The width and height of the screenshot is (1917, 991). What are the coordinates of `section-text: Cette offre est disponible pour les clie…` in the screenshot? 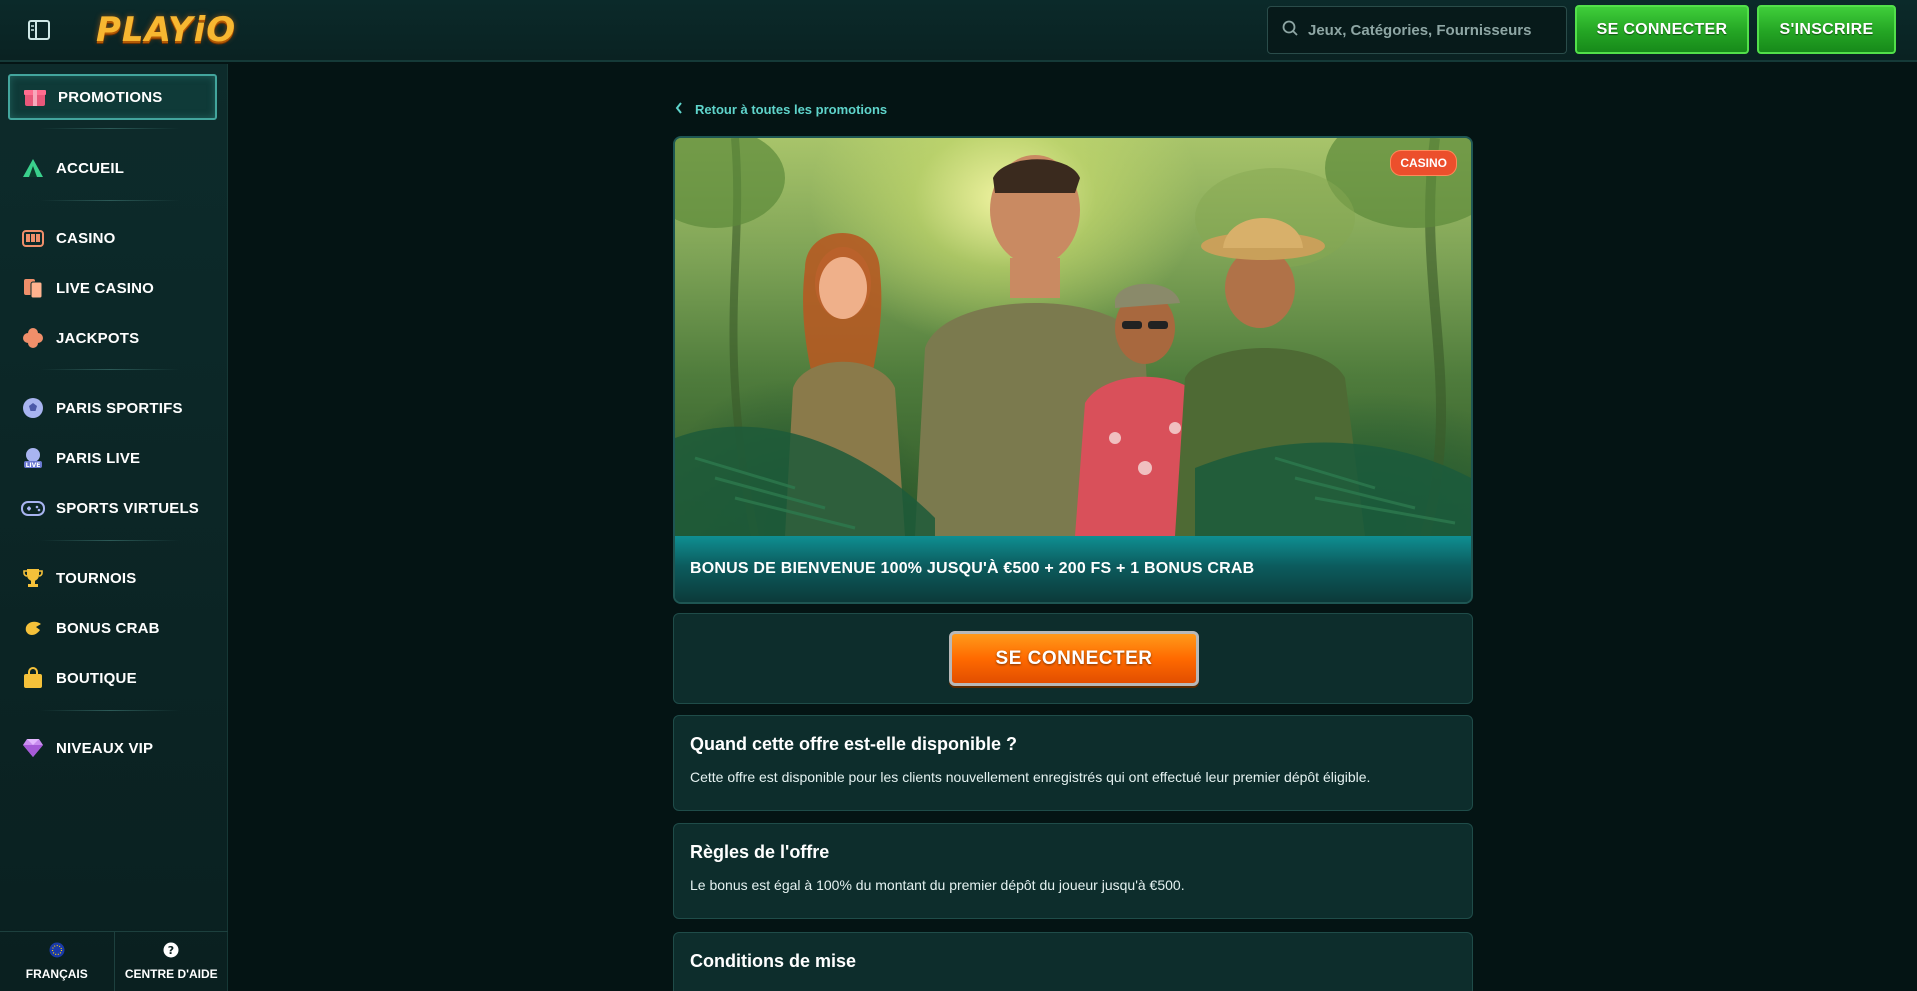 It's located at (1030, 777).